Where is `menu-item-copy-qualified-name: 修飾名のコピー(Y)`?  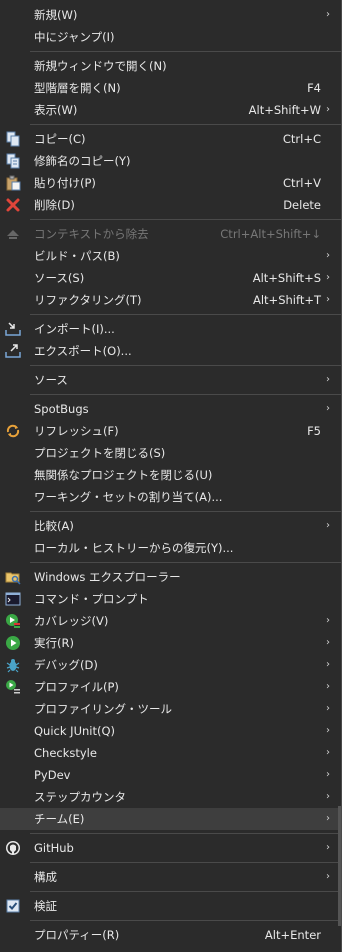 menu-item-copy-qualified-name: 修飾名のコピー(Y) is located at coordinates (170, 161).